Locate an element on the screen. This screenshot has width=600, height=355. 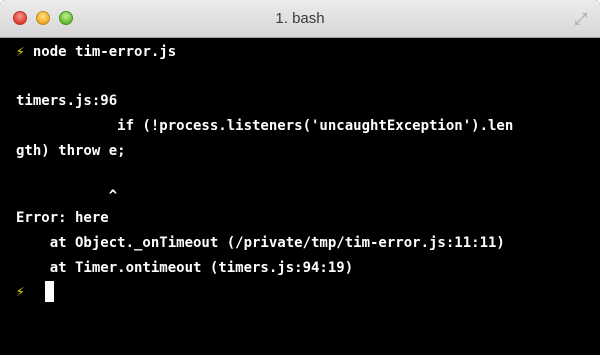
text-cursor is located at coordinates (49, 291).